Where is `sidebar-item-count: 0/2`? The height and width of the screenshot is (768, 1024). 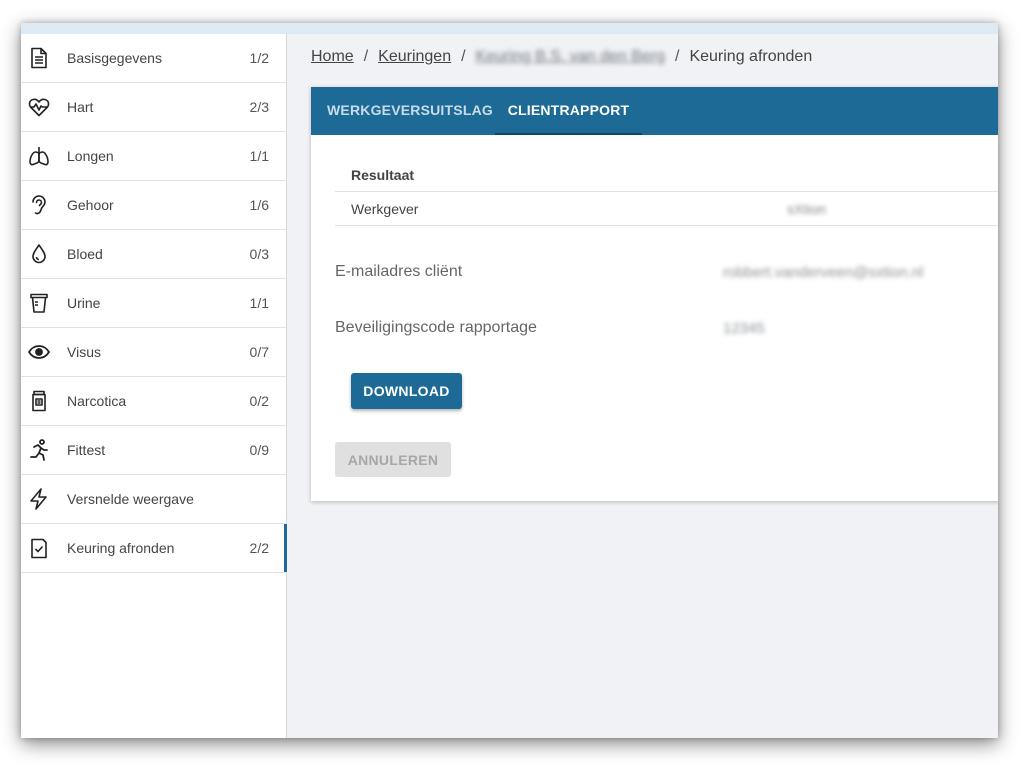 sidebar-item-count: 0/2 is located at coordinates (259, 401).